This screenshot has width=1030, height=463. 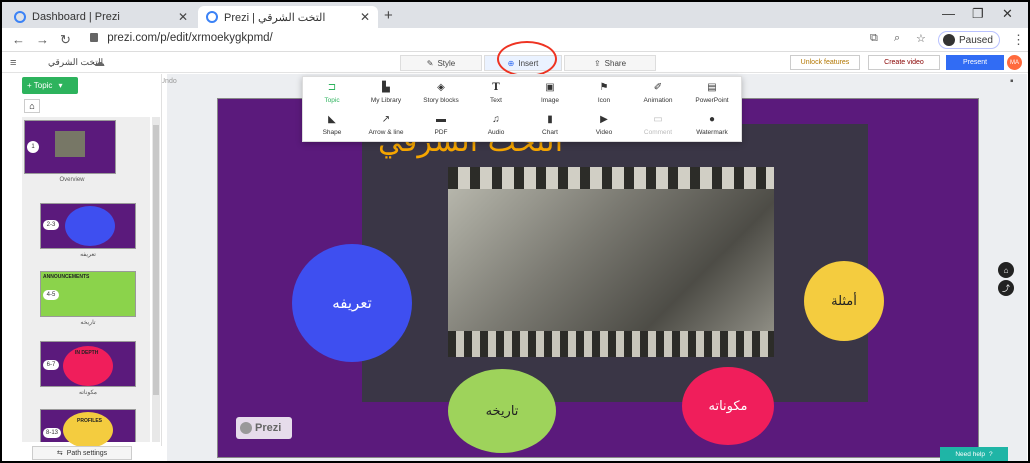 I want to click on scrollbar-thumb, so click(x=156, y=260).